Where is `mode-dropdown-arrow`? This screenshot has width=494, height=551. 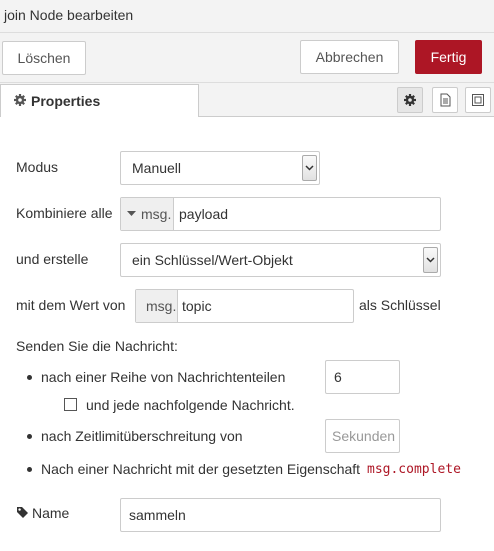 mode-dropdown-arrow is located at coordinates (309, 168).